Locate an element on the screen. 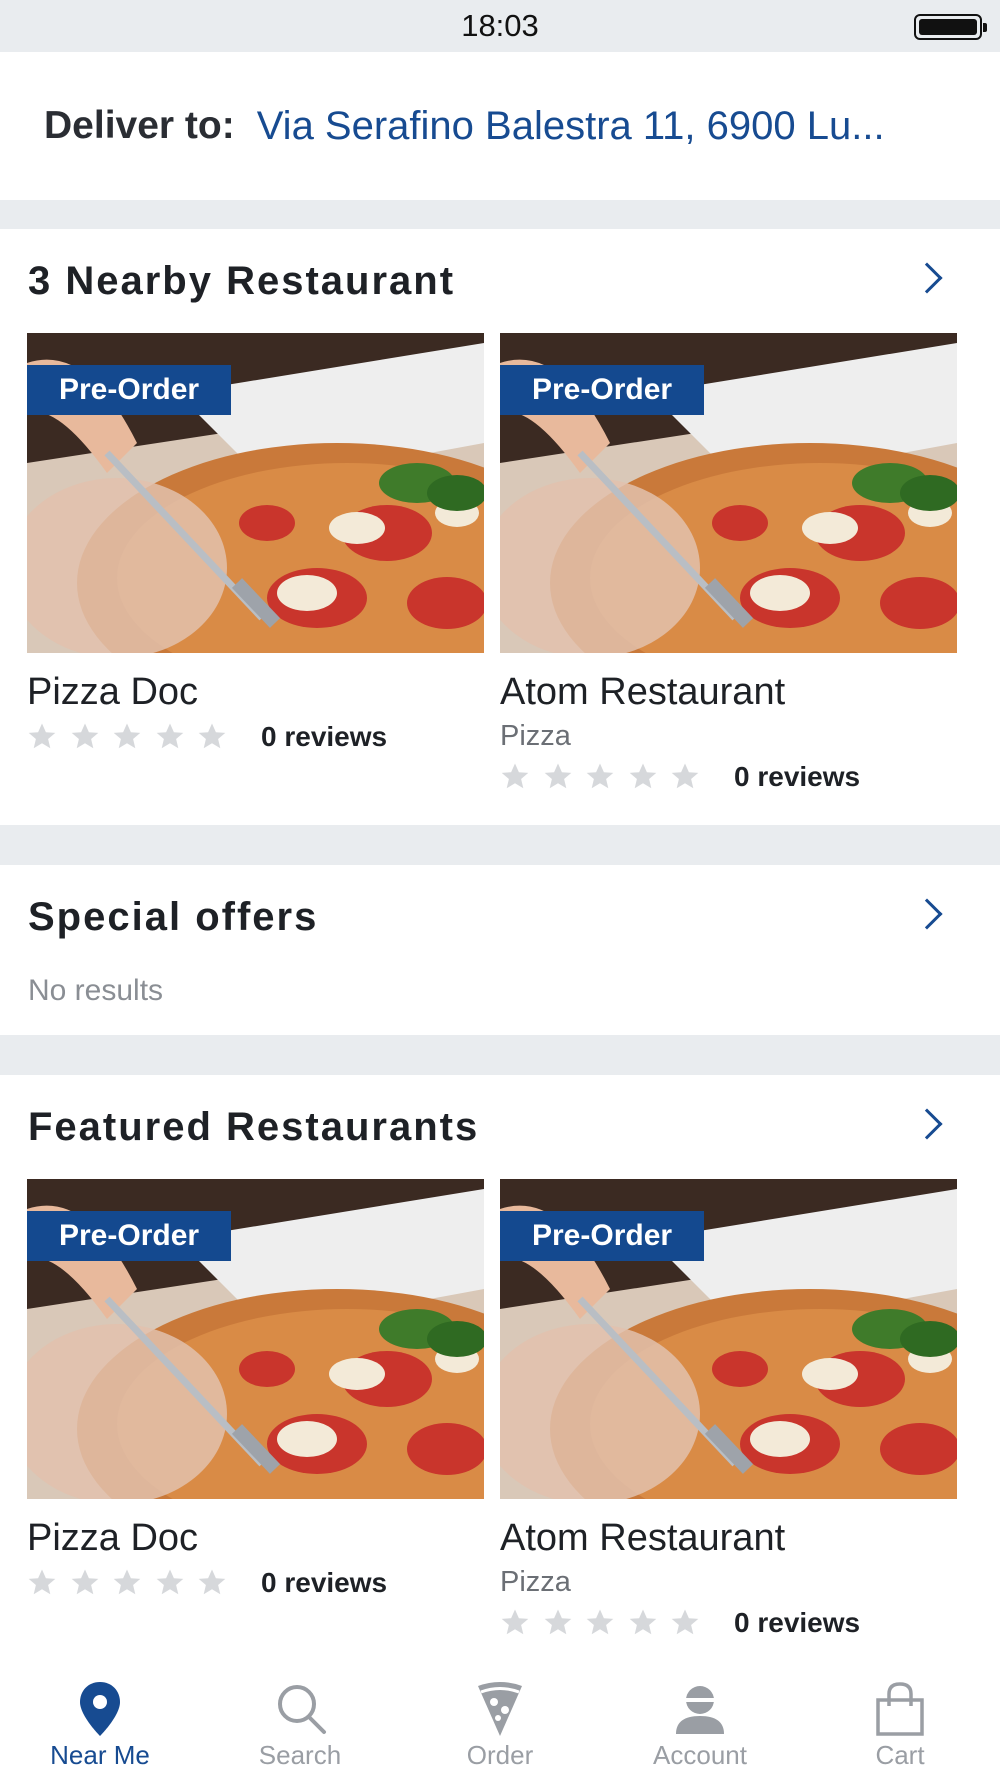  tab-order: Order is located at coordinates (500, 1719).